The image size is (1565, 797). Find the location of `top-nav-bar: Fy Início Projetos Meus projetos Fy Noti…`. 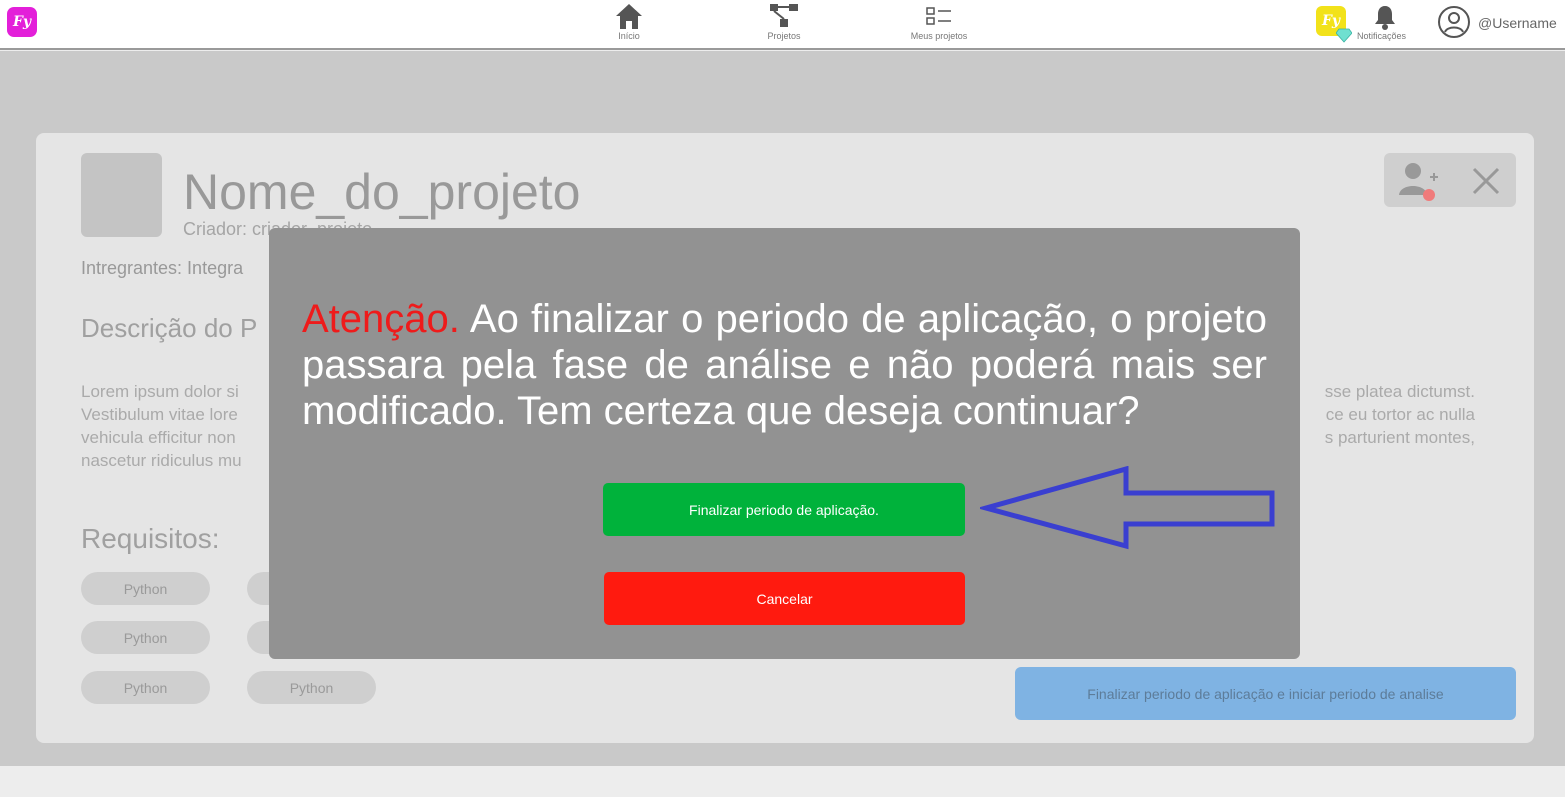

top-nav-bar: Fy Início Projetos Meus projetos Fy Noti… is located at coordinates (782, 25).